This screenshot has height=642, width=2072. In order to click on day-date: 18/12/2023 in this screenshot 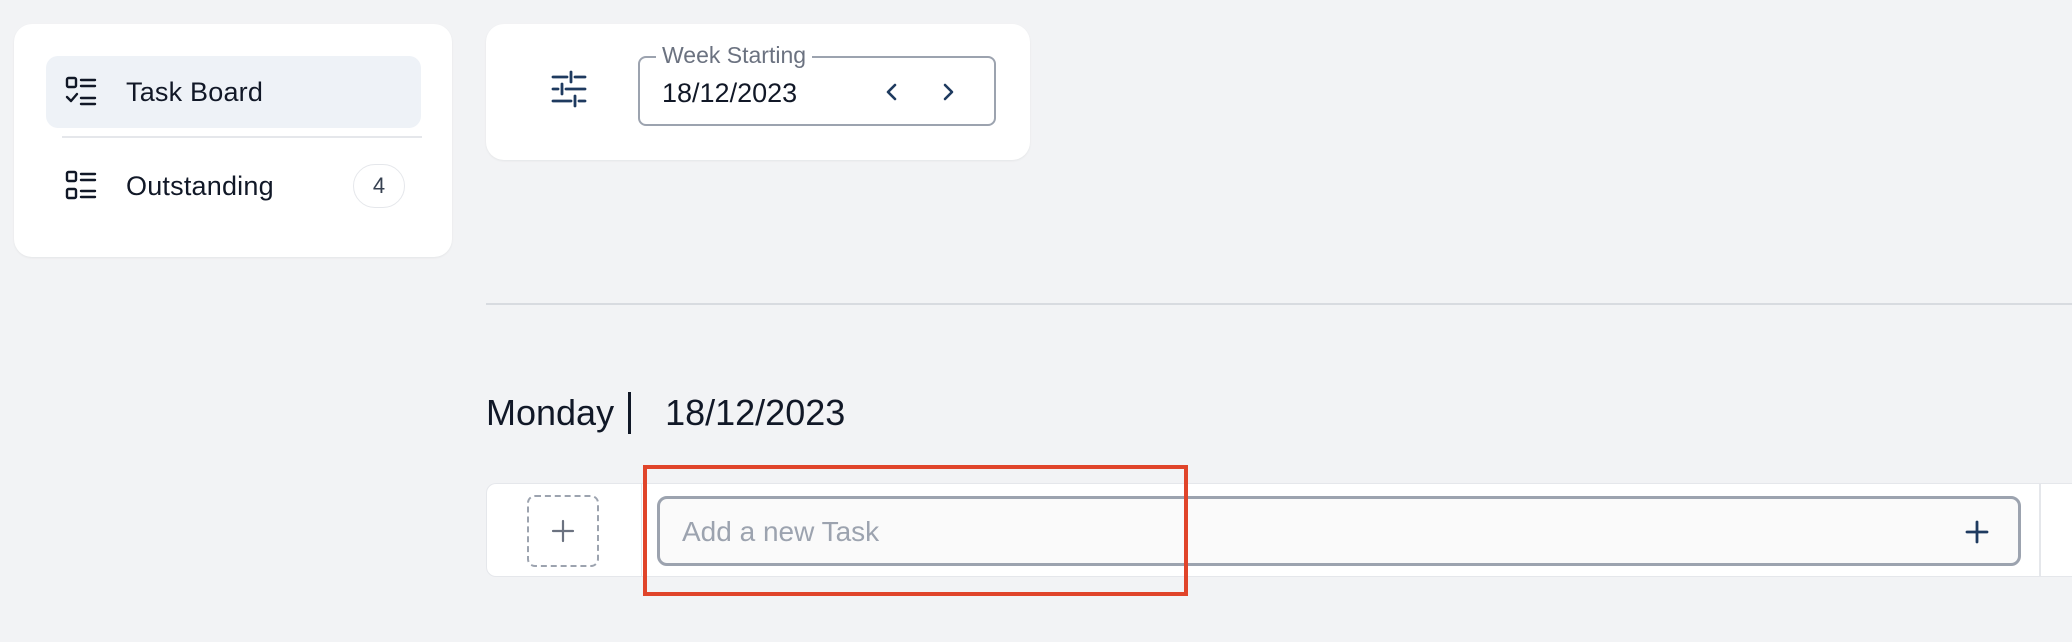, I will do `click(755, 412)`.